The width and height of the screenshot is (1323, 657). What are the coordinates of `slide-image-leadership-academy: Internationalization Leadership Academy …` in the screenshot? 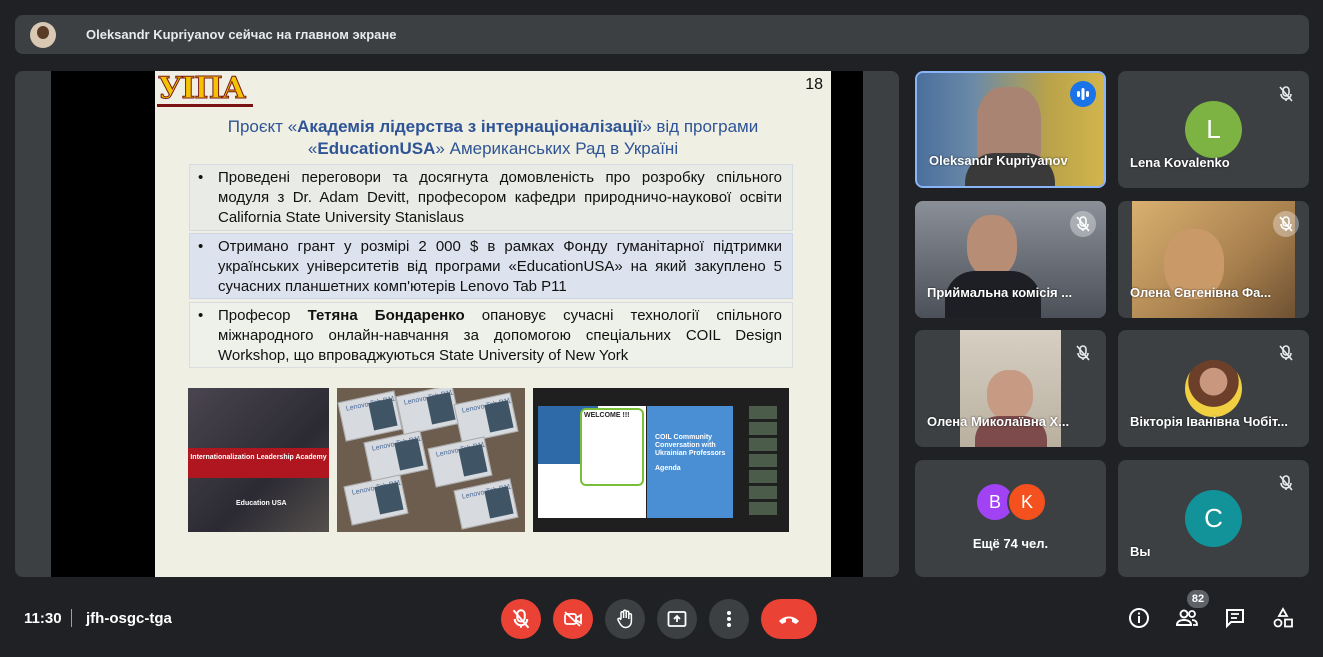 It's located at (258, 460).